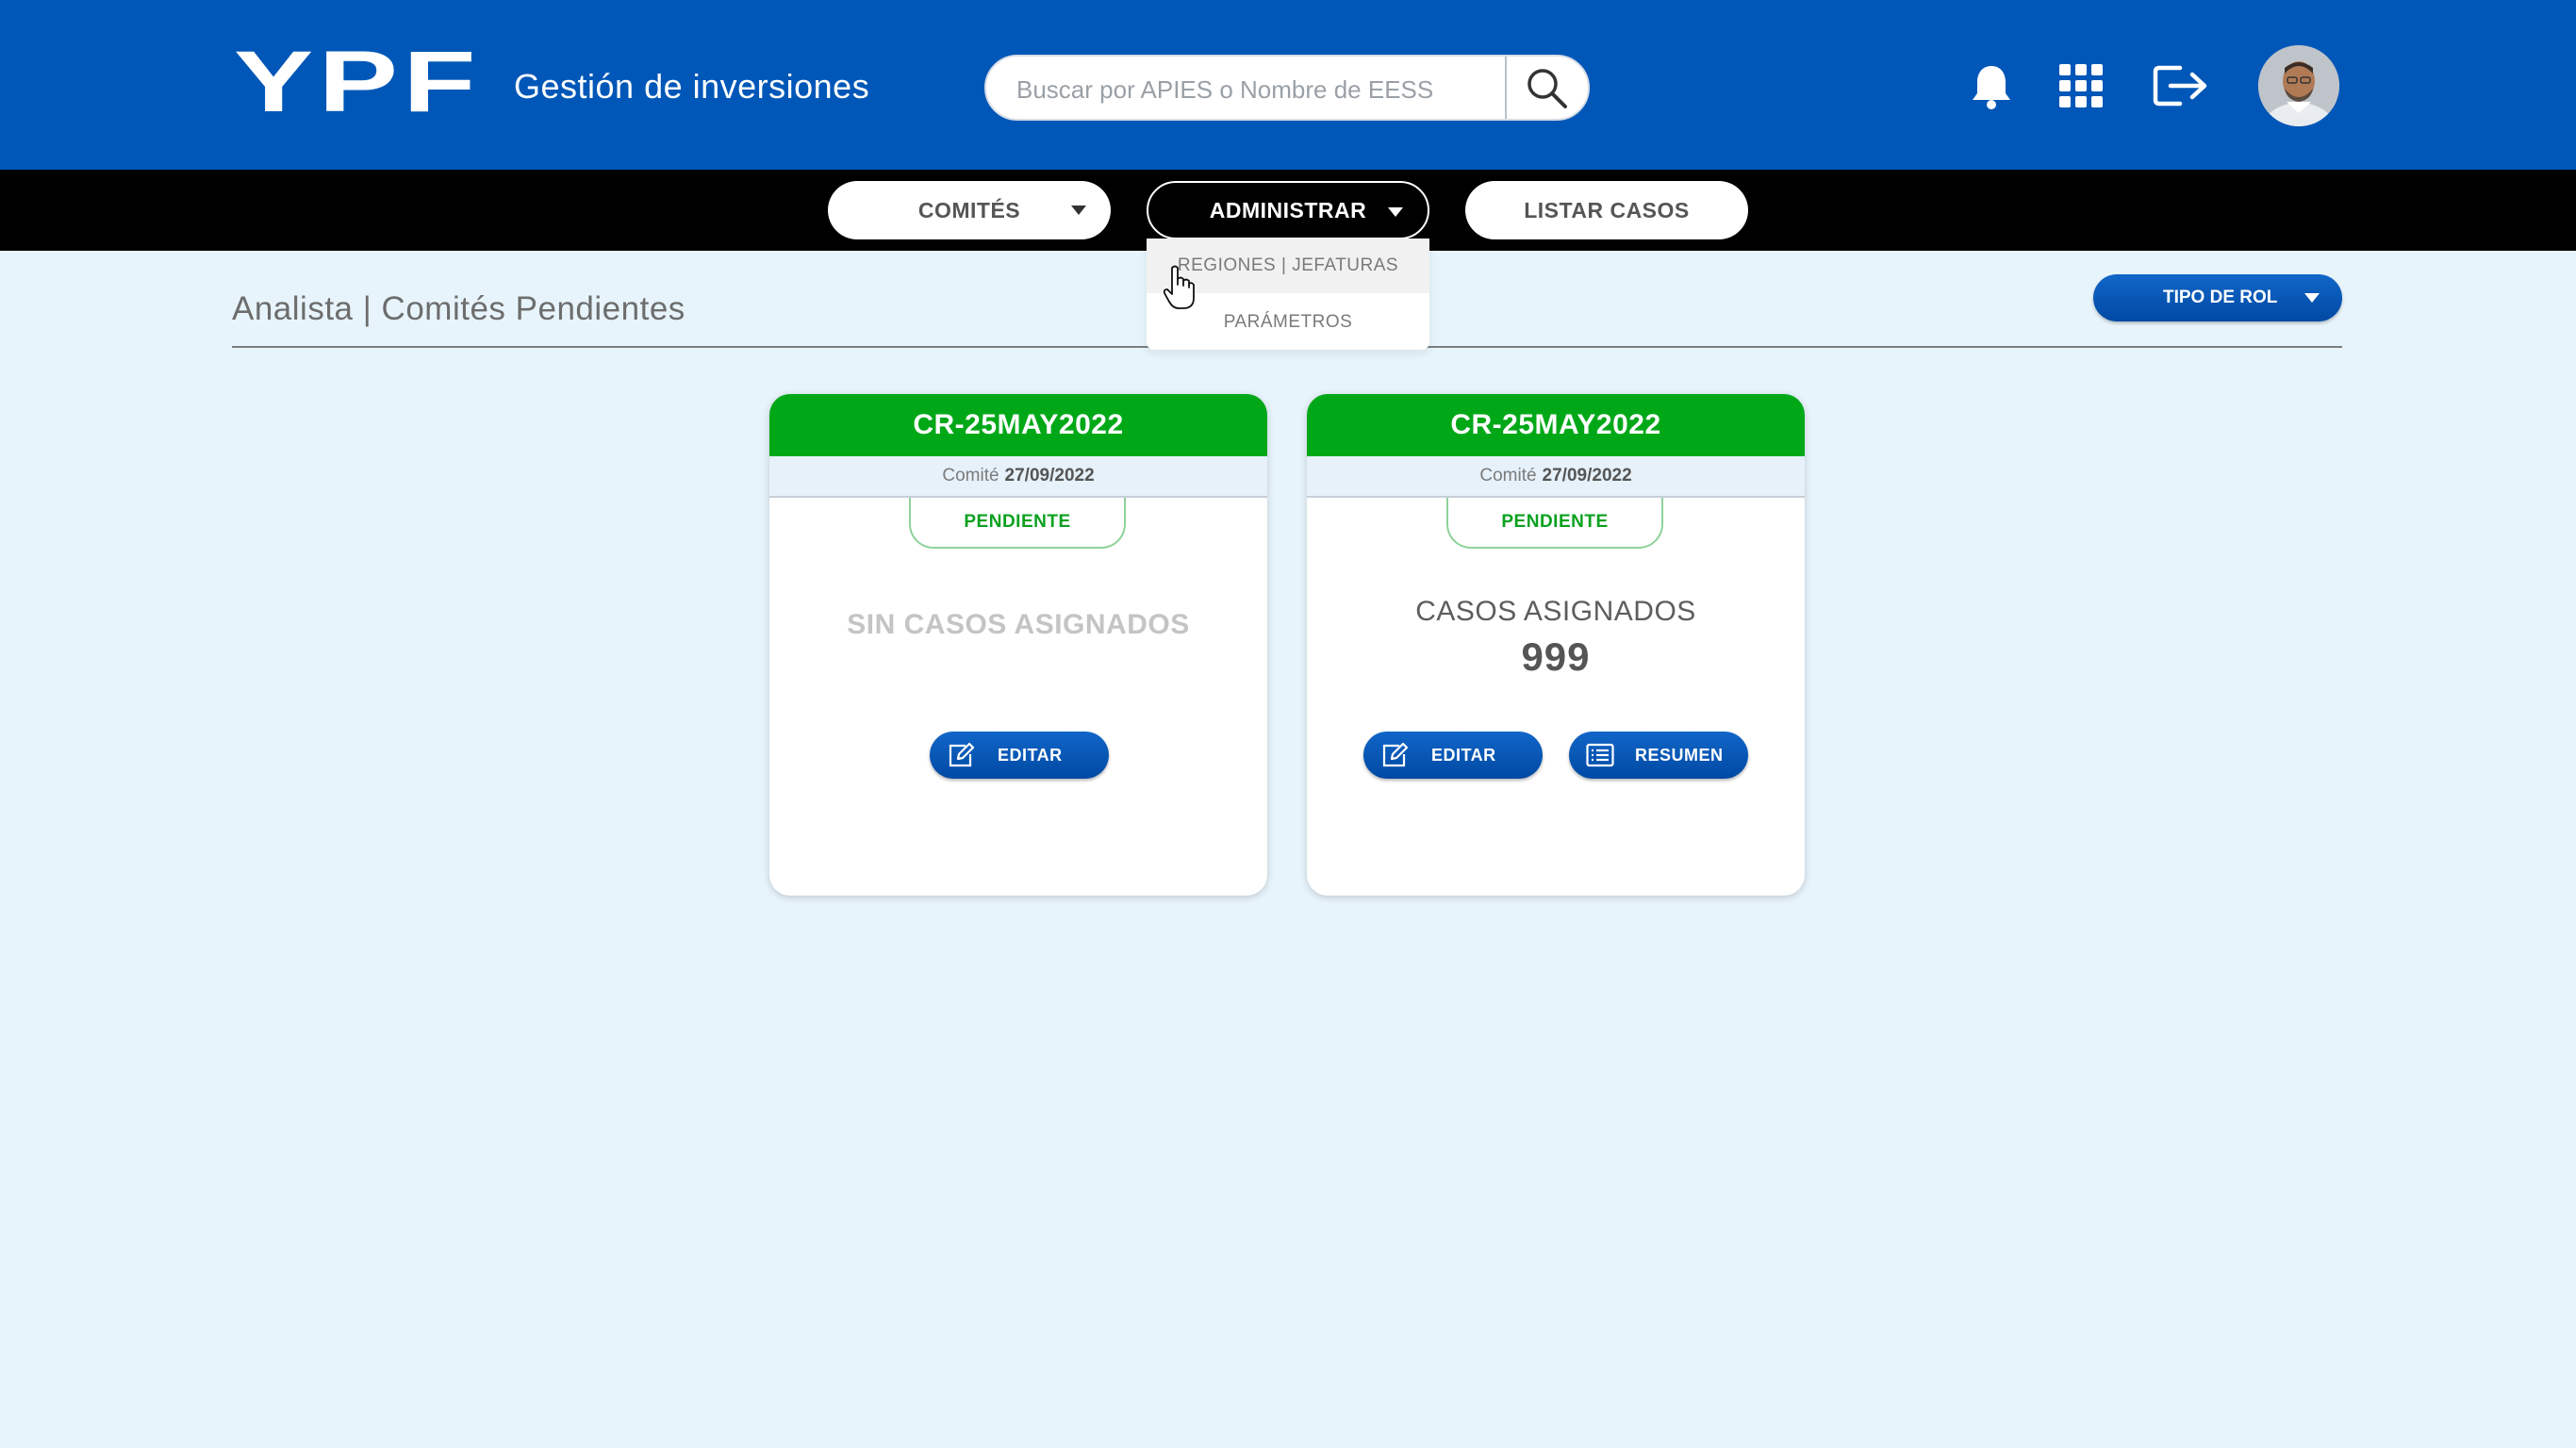 The width and height of the screenshot is (2576, 1448). I want to click on summary-button-label: RESUMEN, so click(1679, 755).